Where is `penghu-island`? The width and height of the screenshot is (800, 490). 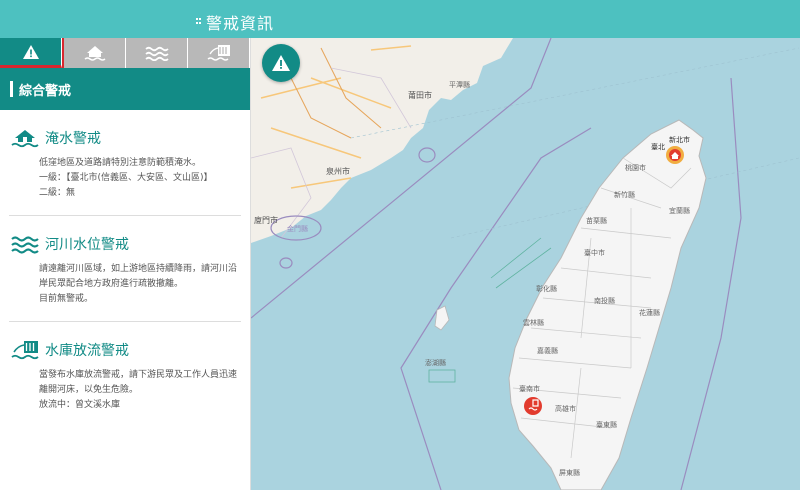 penghu-island is located at coordinates (442, 318).